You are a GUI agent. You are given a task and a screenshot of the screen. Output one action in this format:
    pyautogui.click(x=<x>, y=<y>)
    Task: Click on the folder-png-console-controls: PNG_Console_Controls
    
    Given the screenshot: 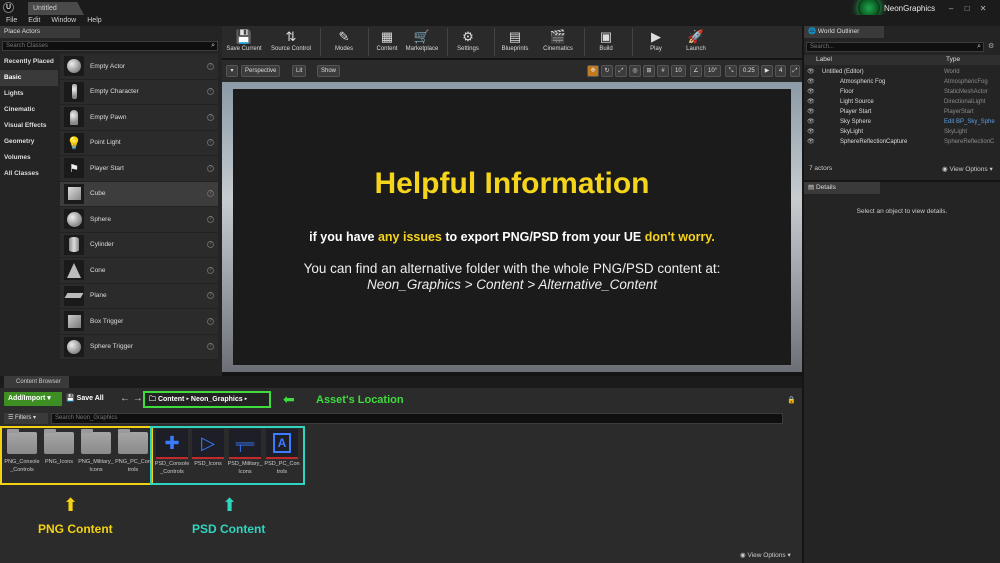 What is the action you would take?
    pyautogui.click(x=22, y=451)
    